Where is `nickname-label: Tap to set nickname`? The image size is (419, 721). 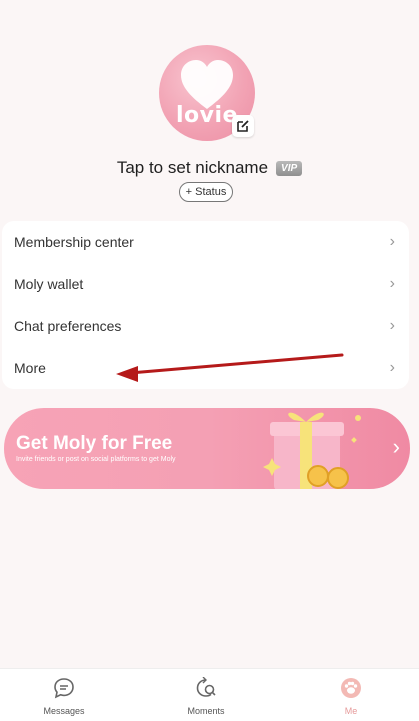 nickname-label: Tap to set nickname is located at coordinates (192, 168).